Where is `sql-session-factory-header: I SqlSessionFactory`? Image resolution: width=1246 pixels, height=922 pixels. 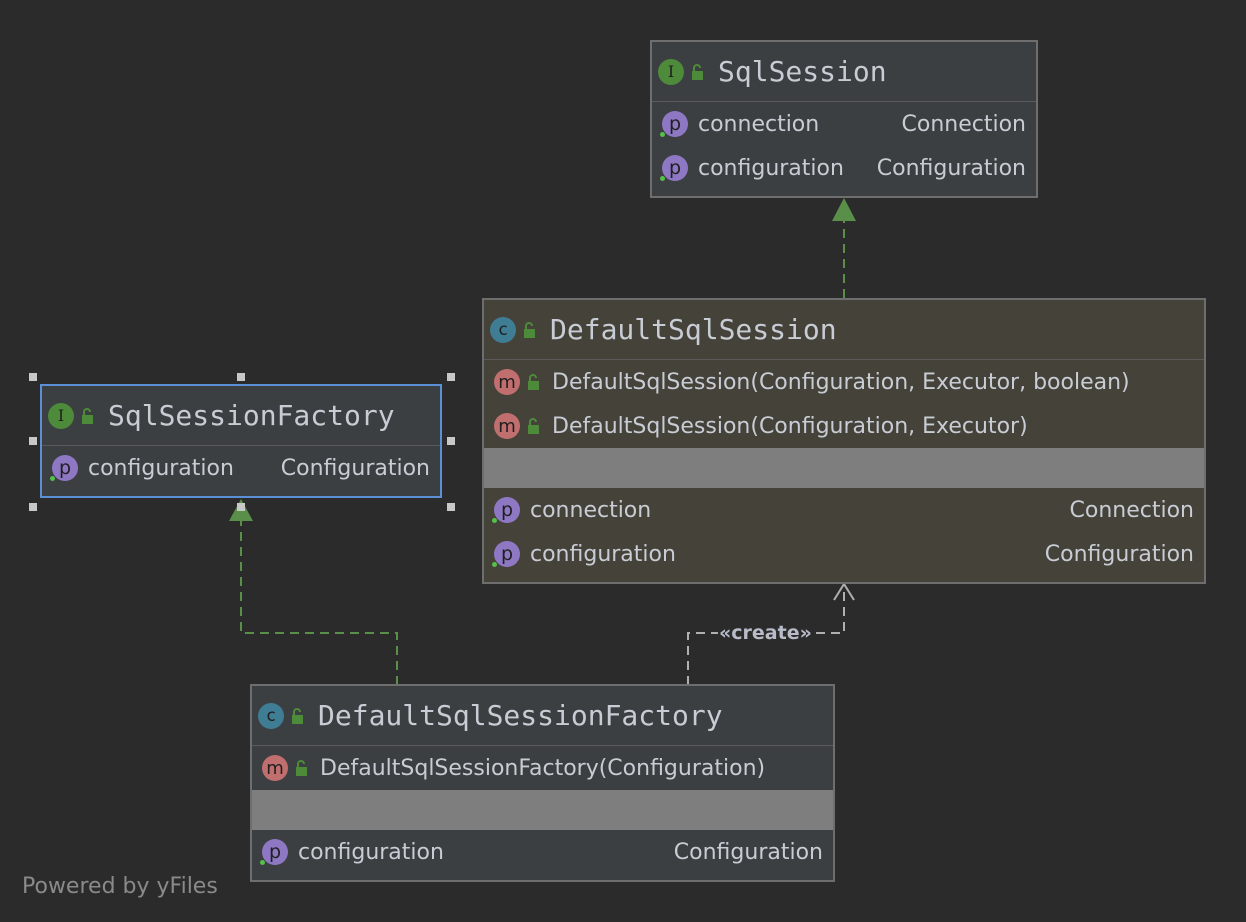 sql-session-factory-header: I SqlSessionFactory is located at coordinates (241, 416).